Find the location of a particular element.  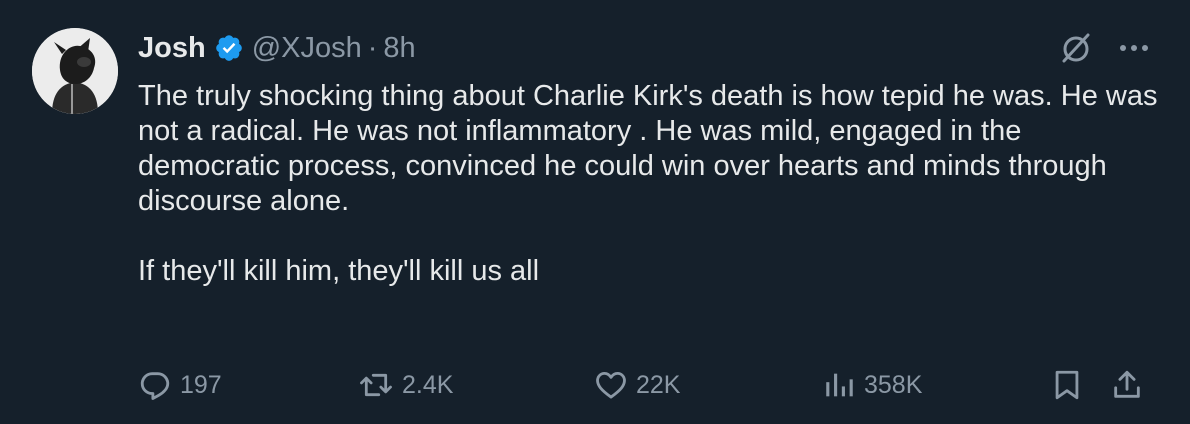

more-icon is located at coordinates (1134, 47).